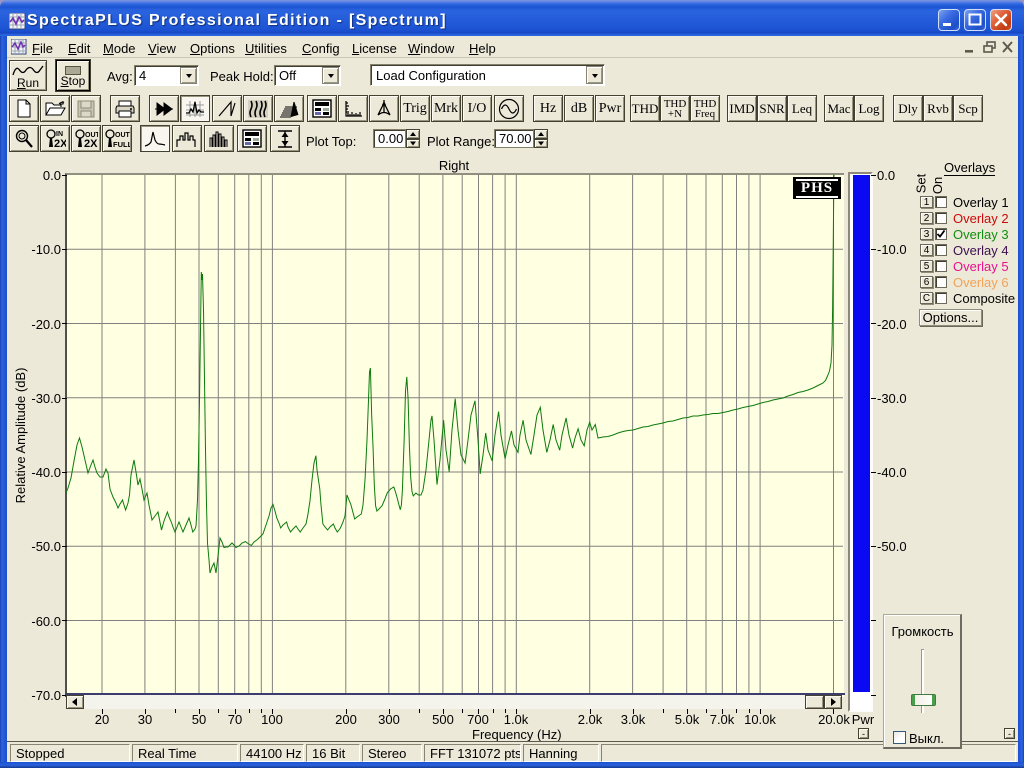 This screenshot has width=1024, height=768. I want to click on svg-text: IN, so click(59, 134).